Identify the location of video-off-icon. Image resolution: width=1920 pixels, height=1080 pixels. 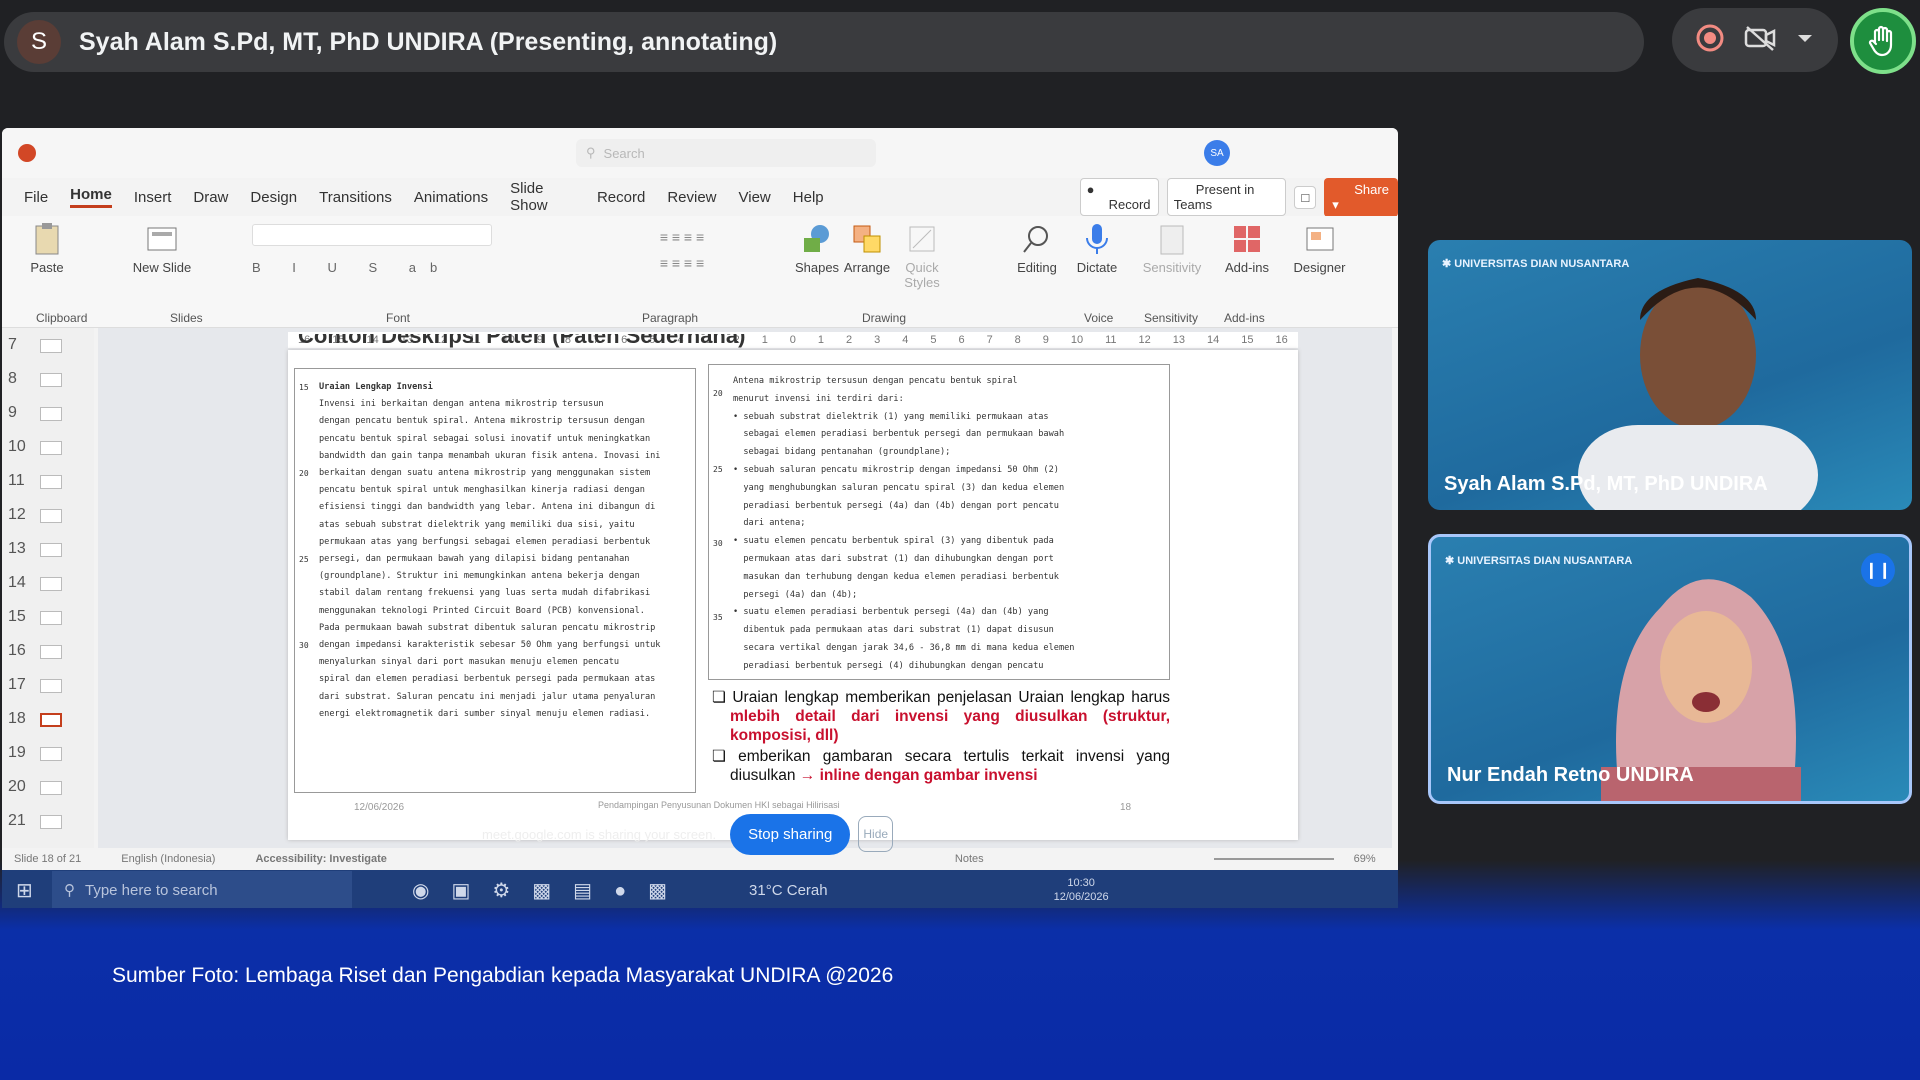
(1760, 40).